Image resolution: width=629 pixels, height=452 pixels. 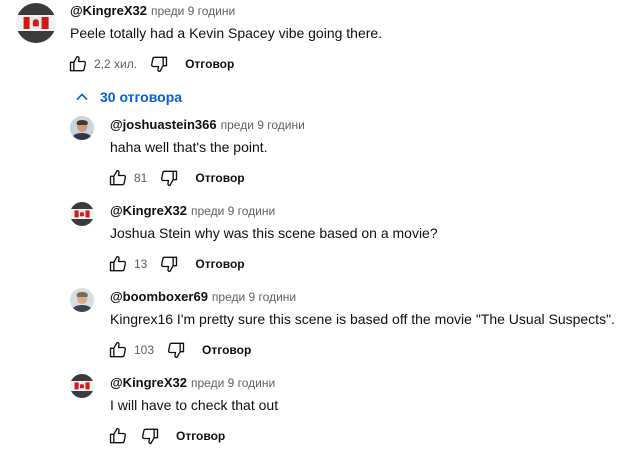 I want to click on reply-header: @boomboxer69 преди 9 години, so click(x=203, y=296).